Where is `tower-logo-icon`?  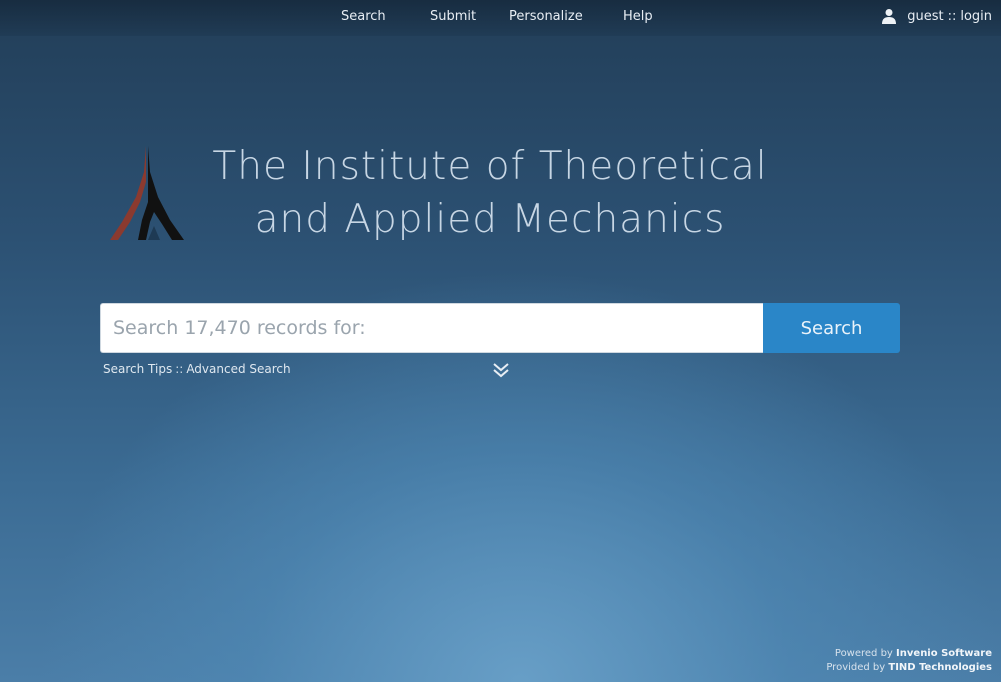
tower-logo-icon is located at coordinates (147, 193).